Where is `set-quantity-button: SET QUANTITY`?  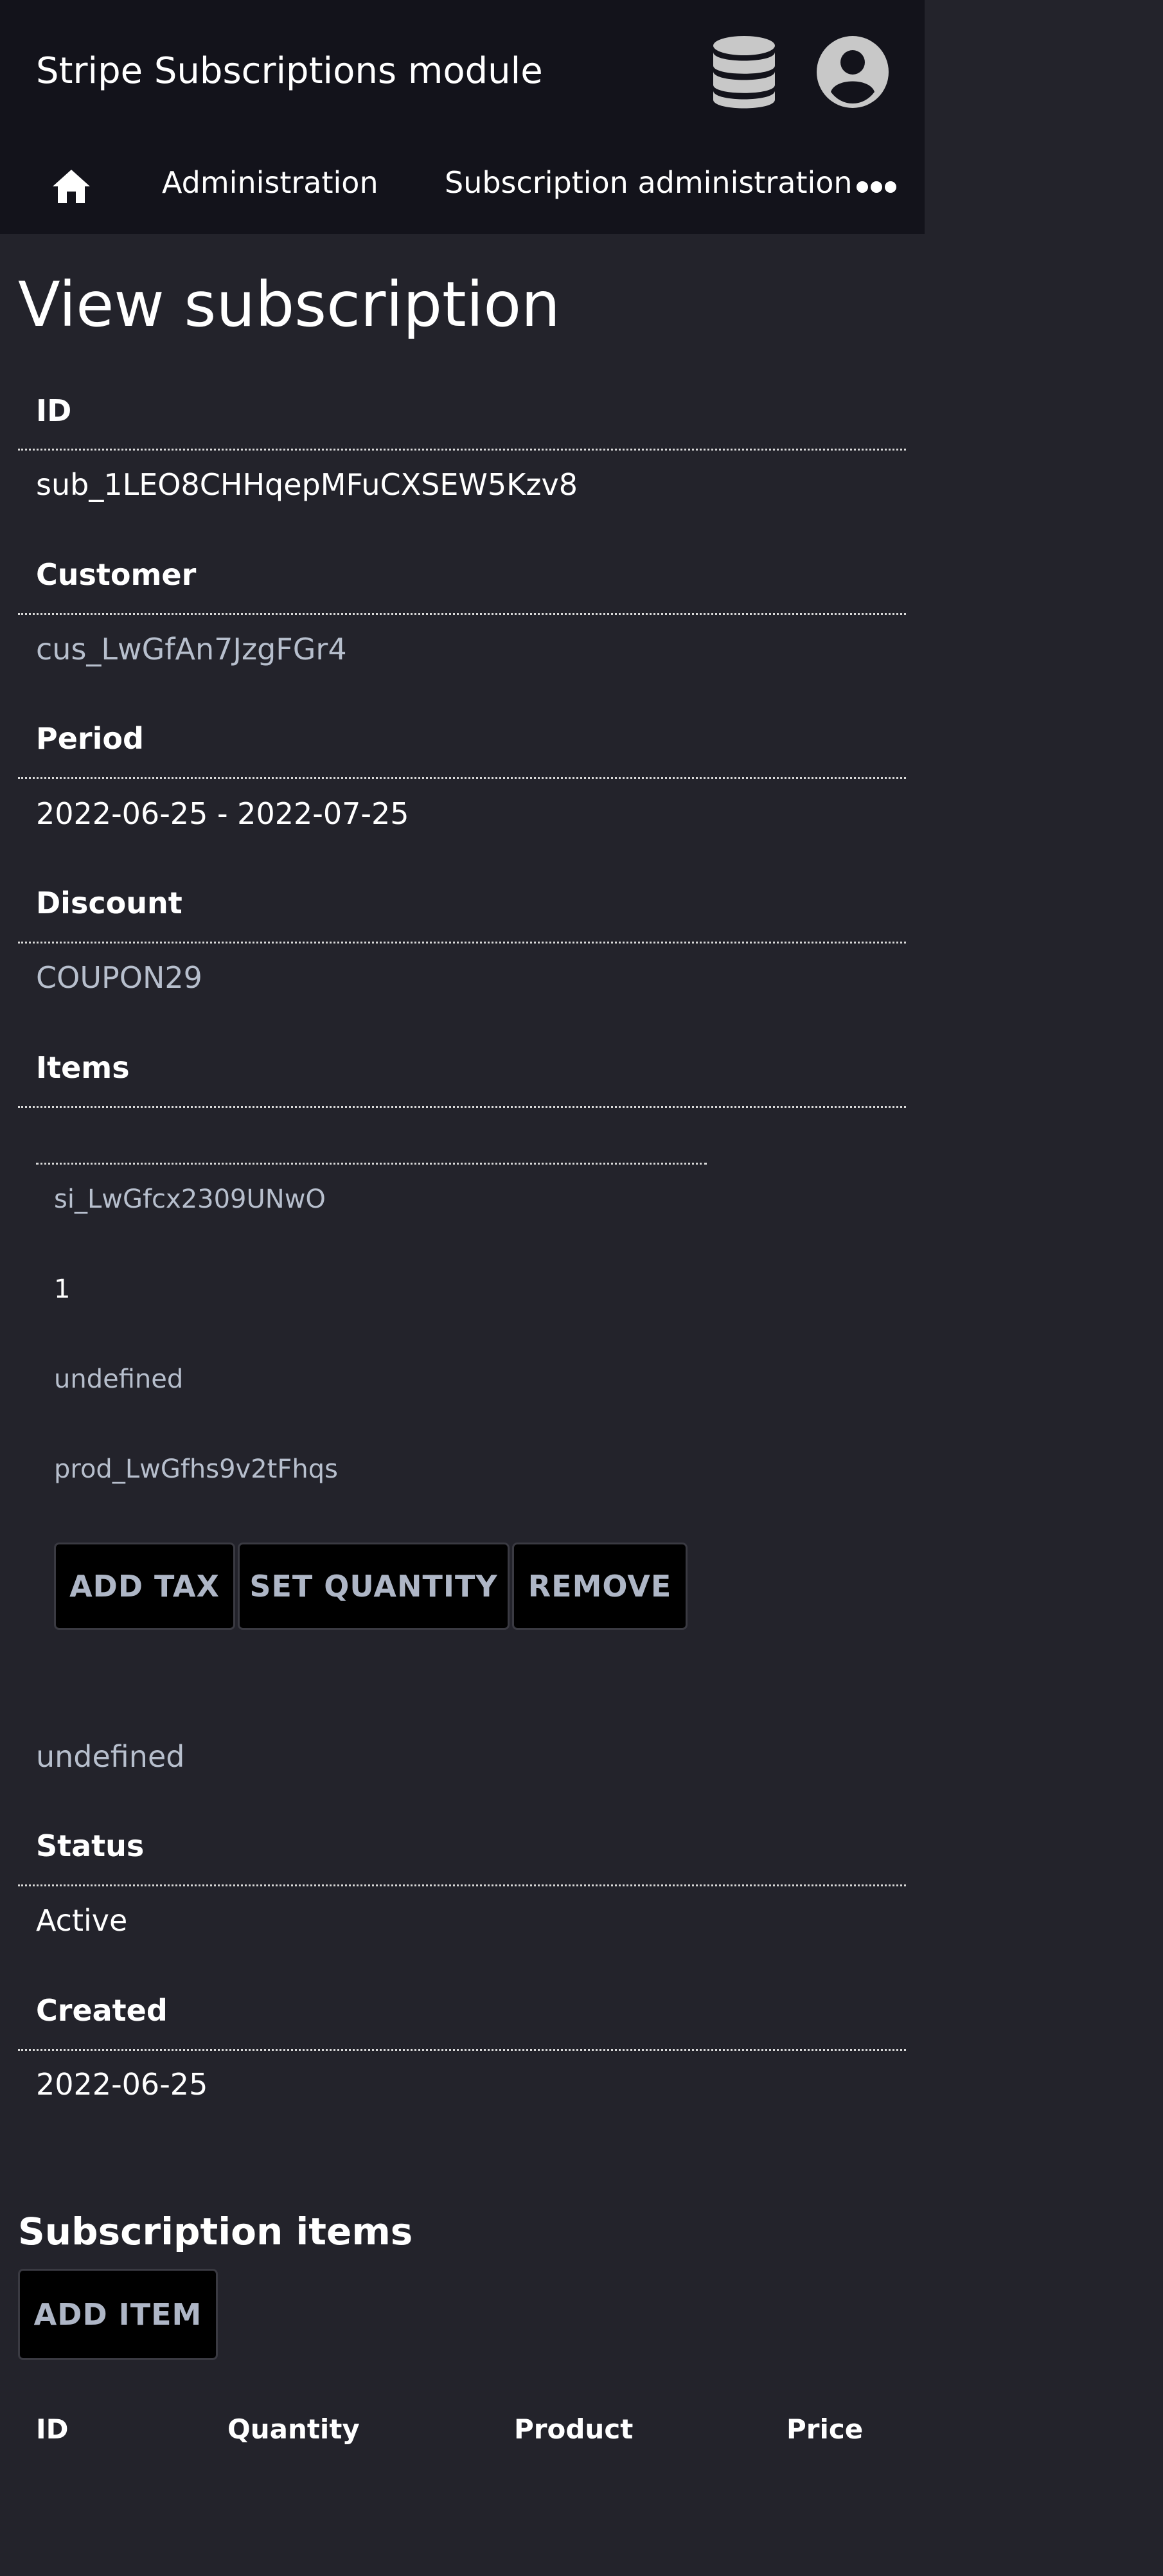
set-quantity-button: SET QUANTITY is located at coordinates (374, 1586).